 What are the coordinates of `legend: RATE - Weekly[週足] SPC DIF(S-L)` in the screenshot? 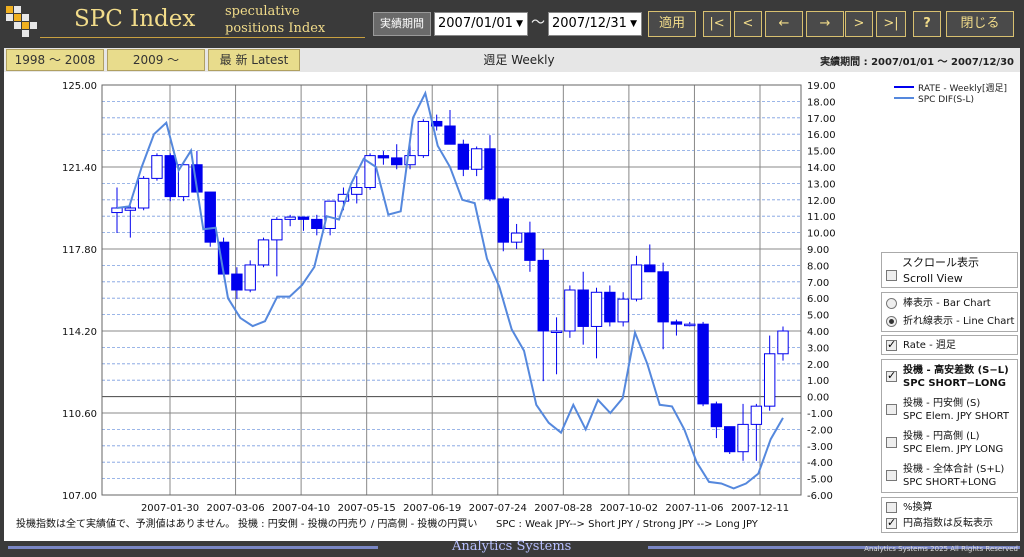 It's located at (950, 94).